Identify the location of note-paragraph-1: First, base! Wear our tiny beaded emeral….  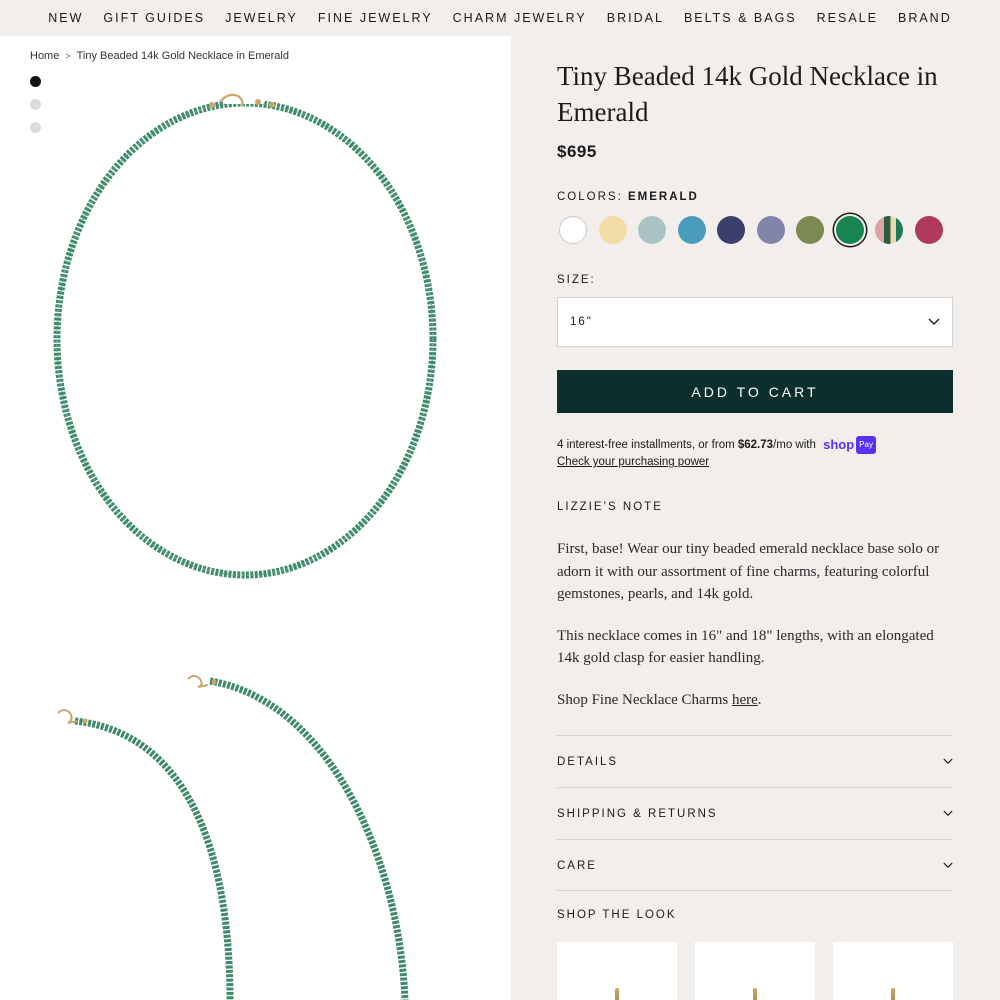
(748, 571).